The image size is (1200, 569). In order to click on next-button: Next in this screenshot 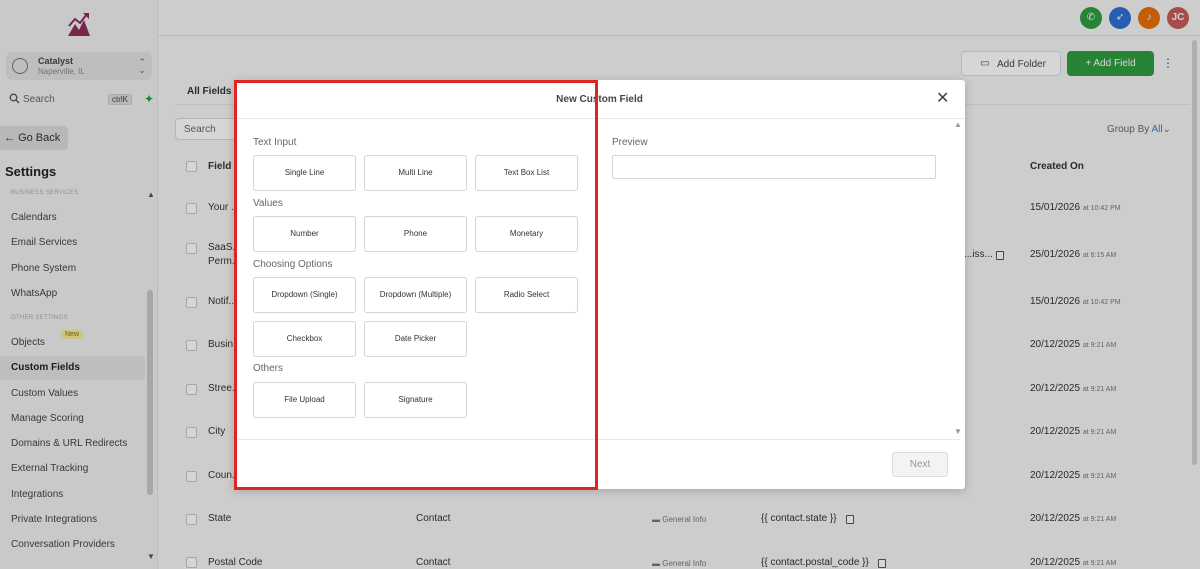, I will do `click(920, 464)`.